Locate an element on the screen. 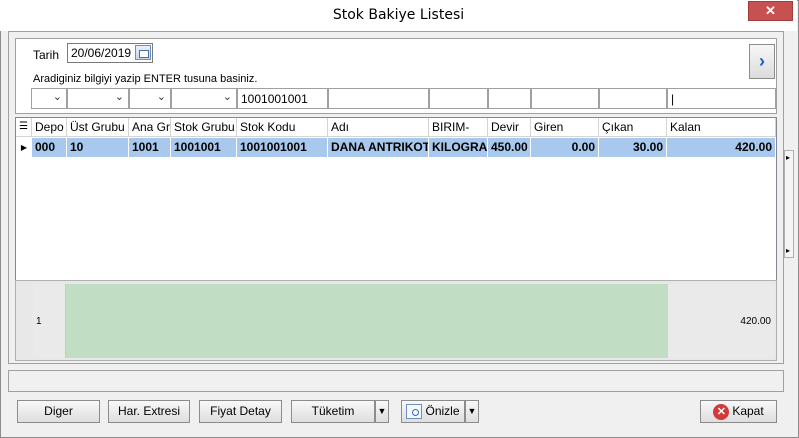 The height and width of the screenshot is (438, 799). onizle-dropdown-arrow-icon: ▼ is located at coordinates (472, 411).